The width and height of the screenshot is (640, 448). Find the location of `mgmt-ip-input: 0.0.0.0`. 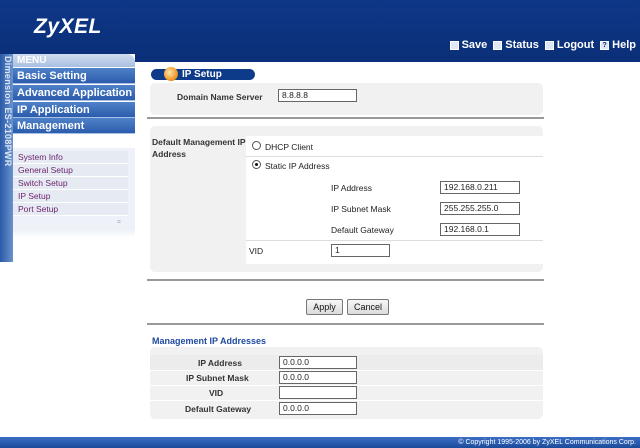

mgmt-ip-input: 0.0.0.0 is located at coordinates (318, 362).